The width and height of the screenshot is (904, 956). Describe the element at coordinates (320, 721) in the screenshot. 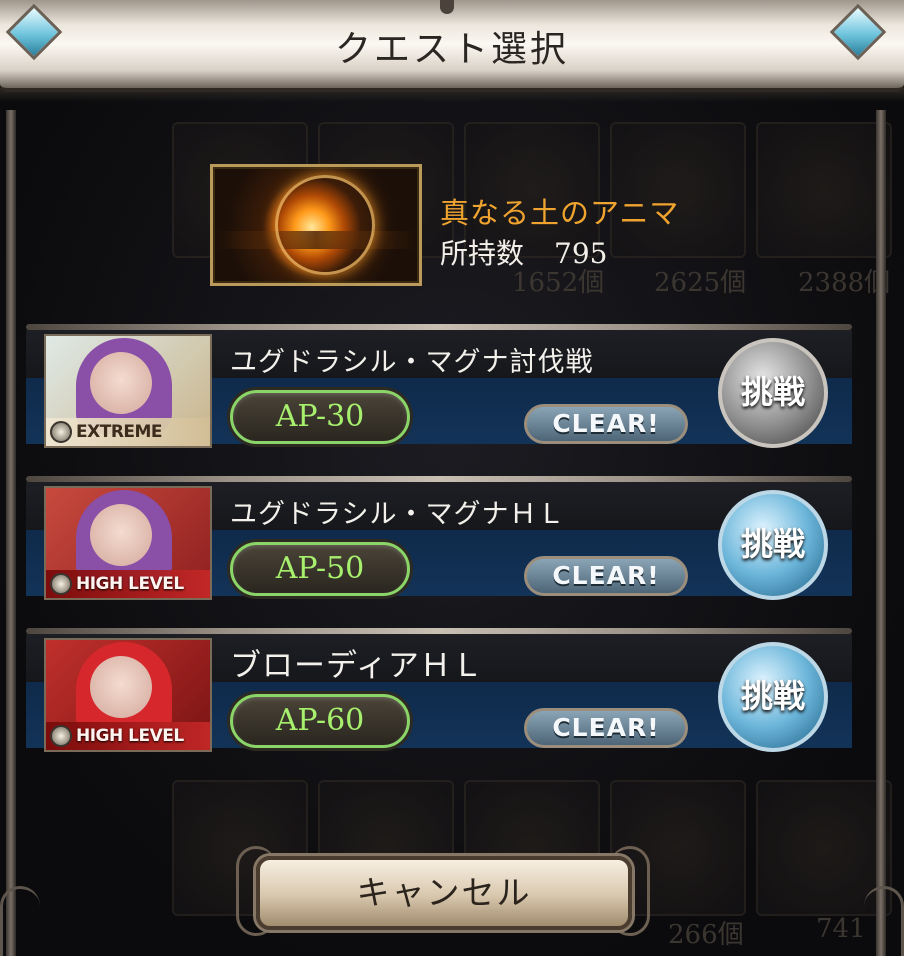

I see `ap-cost-badge: AP-60` at that location.